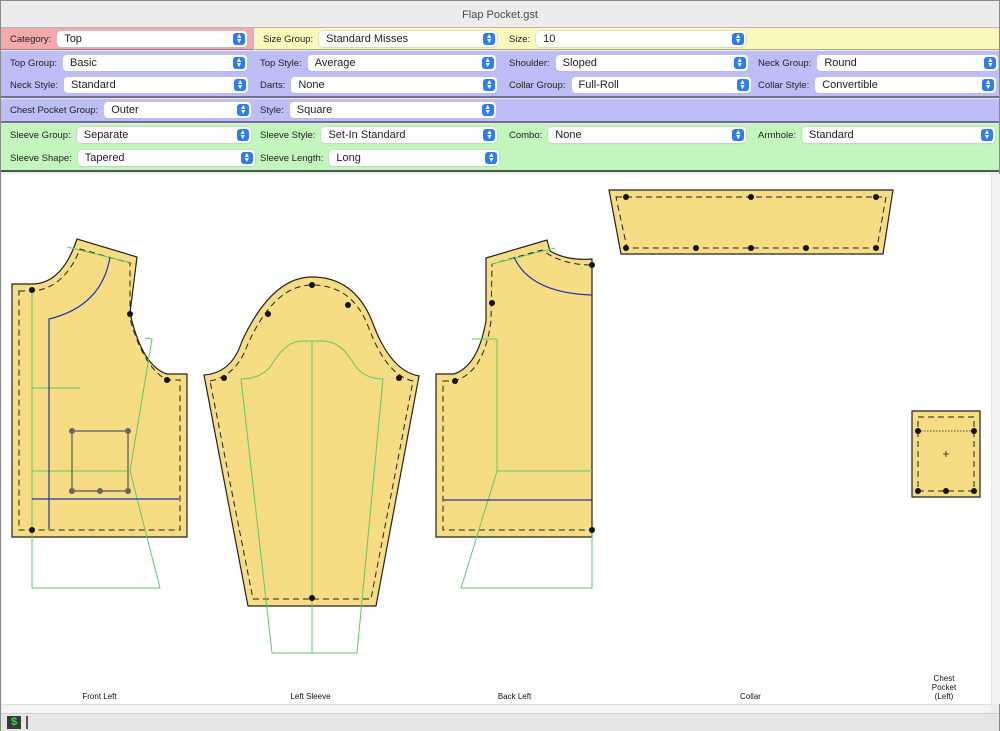  Describe the element at coordinates (163, 135) in the screenshot. I see `sleeve-group-select: Separate ▲ ▼` at that location.